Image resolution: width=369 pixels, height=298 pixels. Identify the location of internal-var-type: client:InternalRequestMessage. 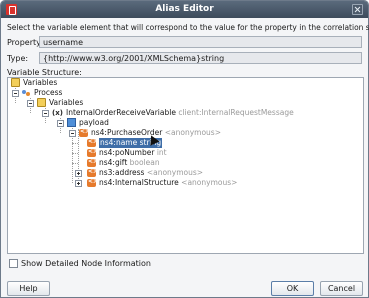
(236, 112).